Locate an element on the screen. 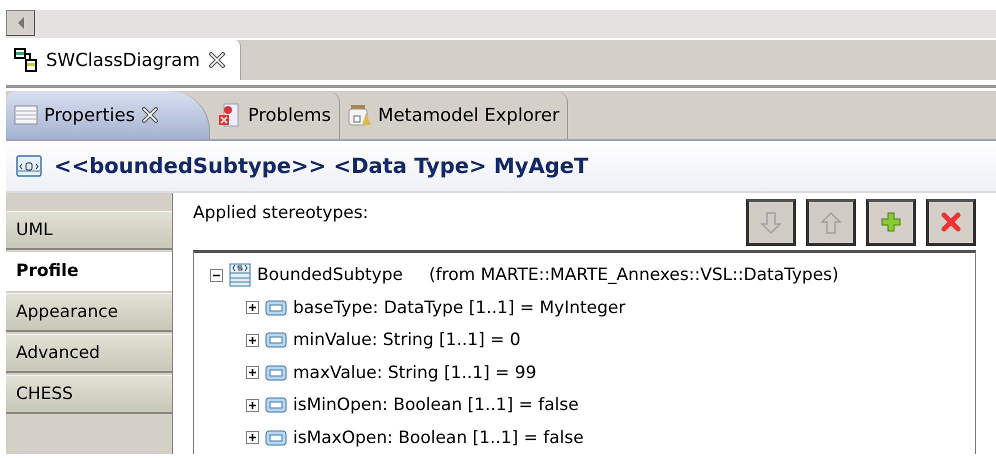 This screenshot has width=996, height=458. tree-item: minValue: String [1..1] = 0 is located at coordinates (407, 340).